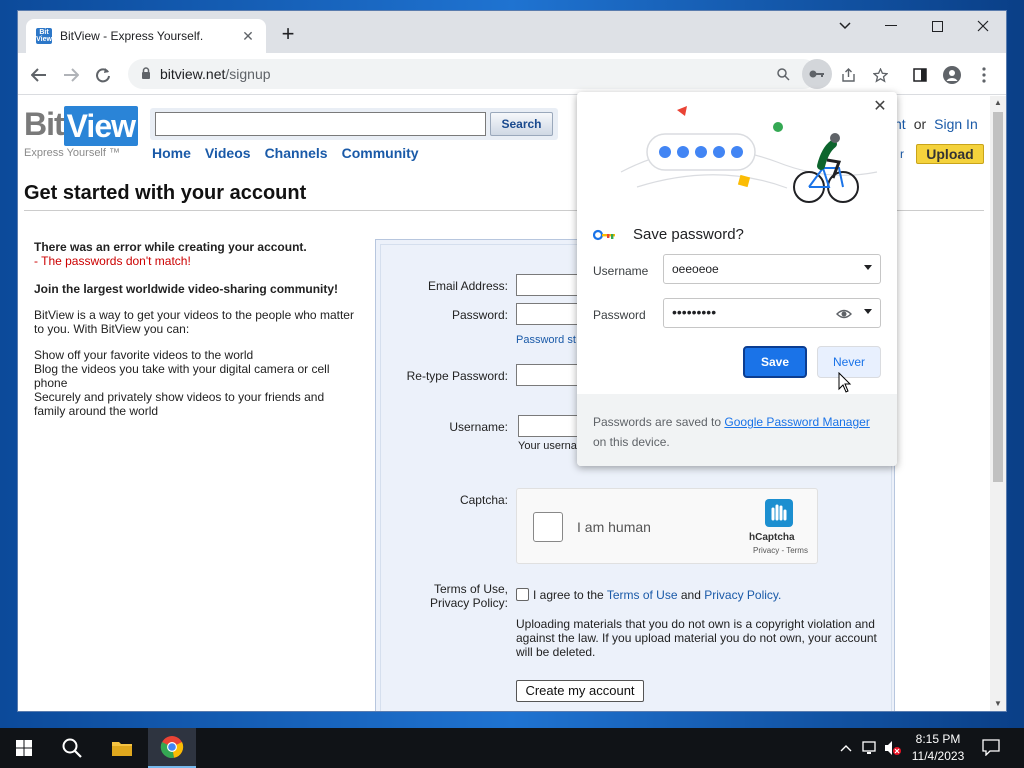 This screenshot has width=1024, height=768. Describe the element at coordinates (880, 75) in the screenshot. I see `bookmark-star-icon` at that location.